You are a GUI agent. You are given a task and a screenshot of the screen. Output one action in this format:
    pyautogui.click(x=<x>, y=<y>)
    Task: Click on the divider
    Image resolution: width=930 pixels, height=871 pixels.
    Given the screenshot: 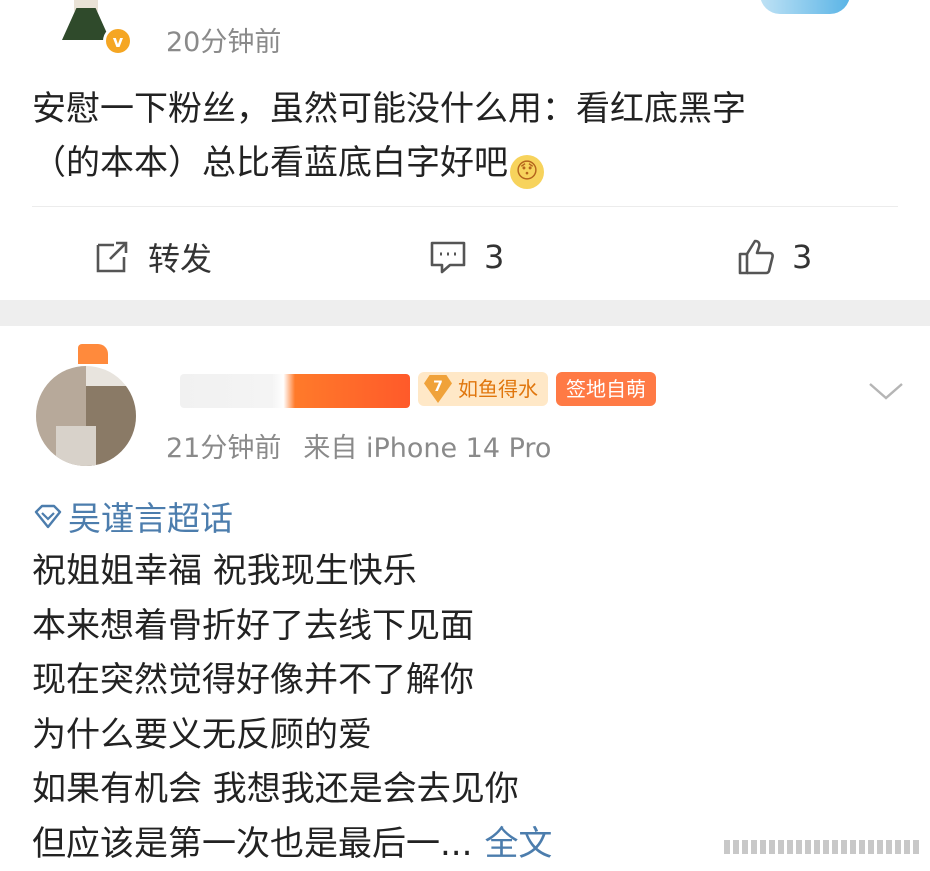 What is the action you would take?
    pyautogui.click(x=465, y=206)
    